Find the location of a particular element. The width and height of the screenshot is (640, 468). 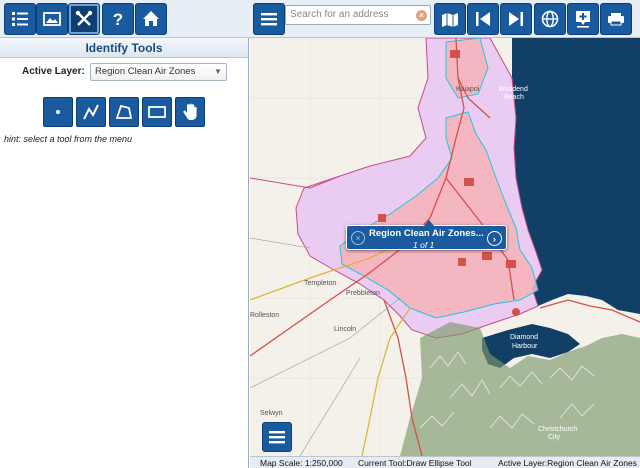

rectangle-tool-icon is located at coordinates (157, 112).